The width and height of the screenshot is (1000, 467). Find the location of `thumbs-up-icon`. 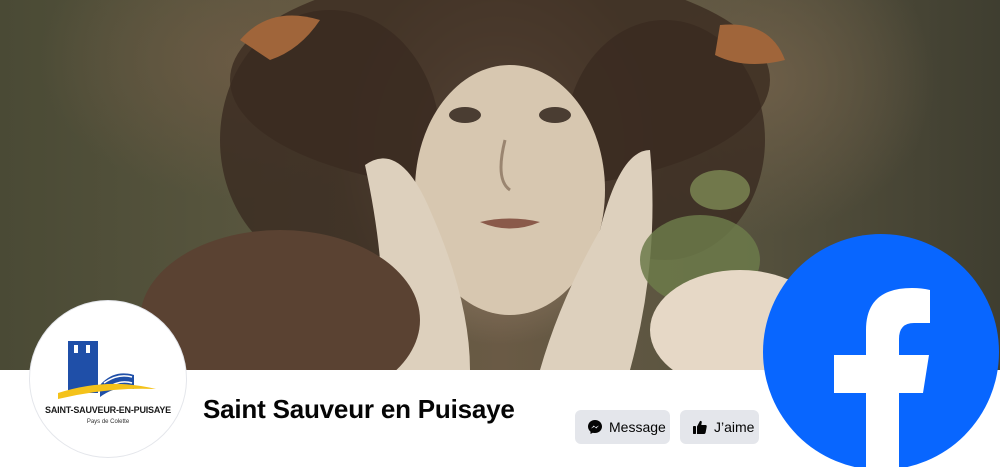

thumbs-up-icon is located at coordinates (700, 427).